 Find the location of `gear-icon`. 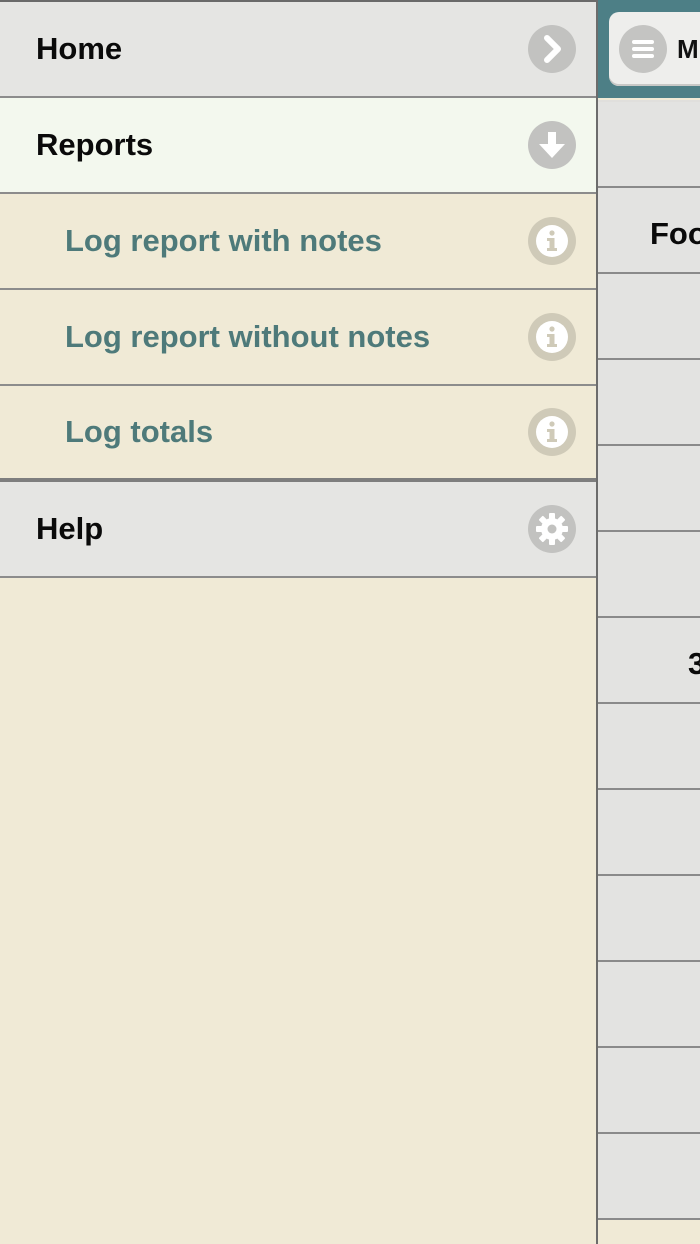

gear-icon is located at coordinates (552, 529).